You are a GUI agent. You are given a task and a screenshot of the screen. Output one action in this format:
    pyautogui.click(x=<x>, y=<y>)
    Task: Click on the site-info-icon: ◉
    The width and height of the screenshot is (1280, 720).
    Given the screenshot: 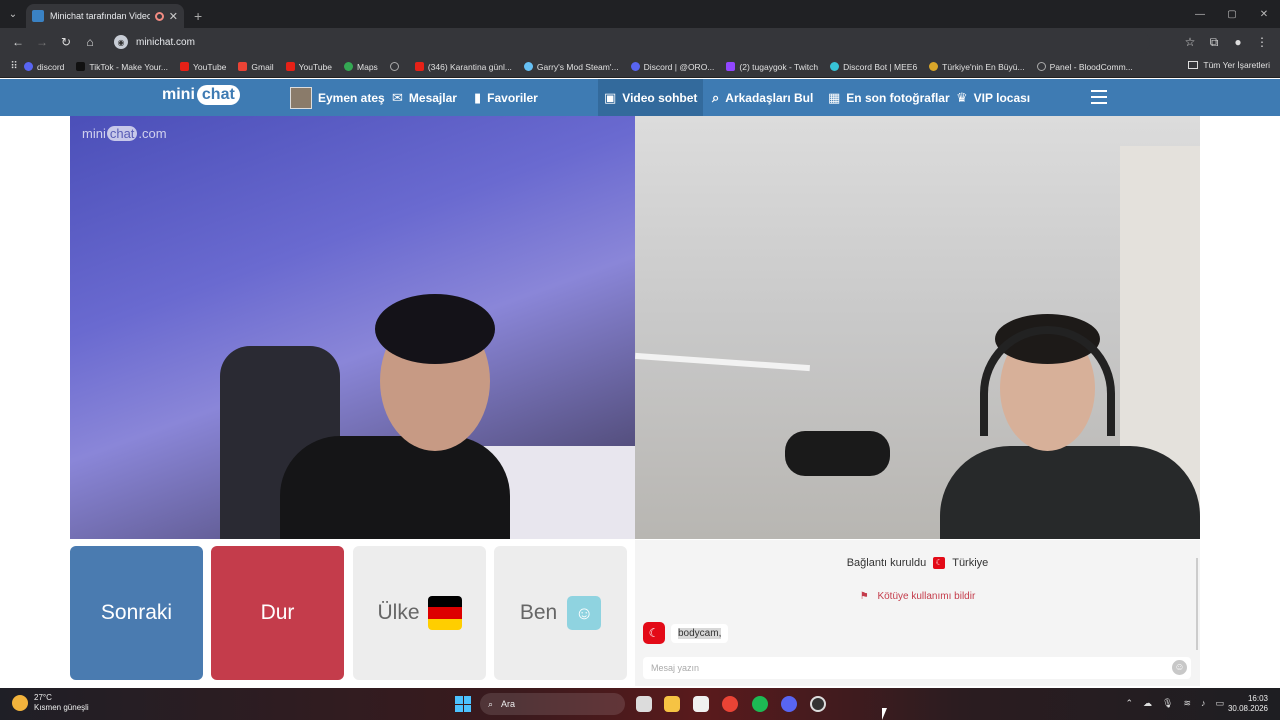 What is the action you would take?
    pyautogui.click(x=121, y=42)
    